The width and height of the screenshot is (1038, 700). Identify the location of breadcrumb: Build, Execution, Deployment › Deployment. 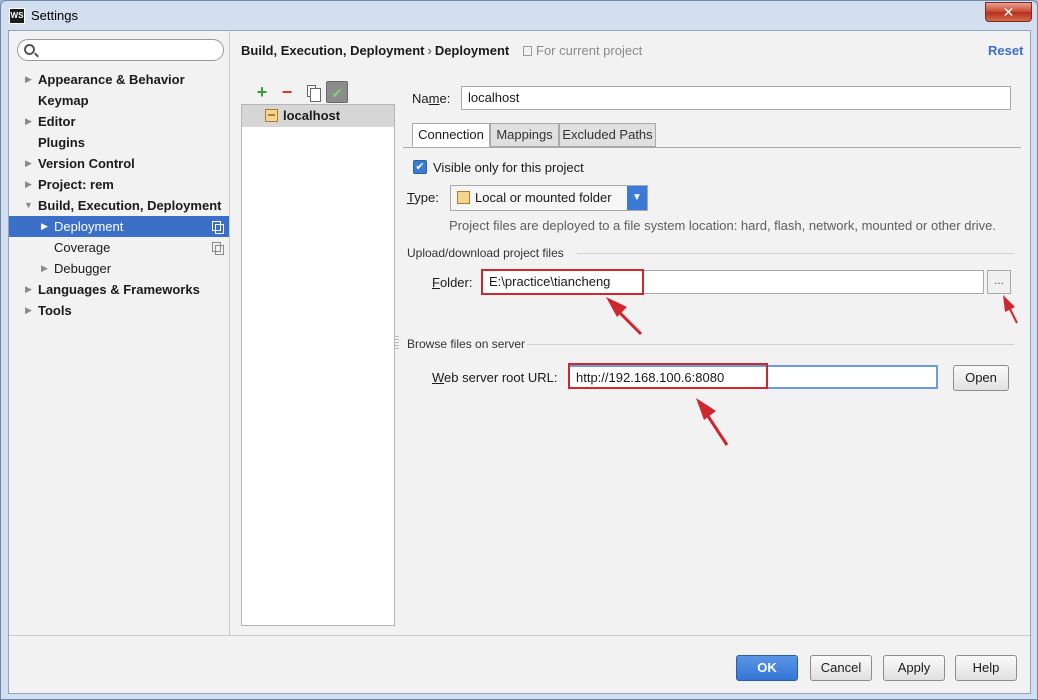
(375, 50).